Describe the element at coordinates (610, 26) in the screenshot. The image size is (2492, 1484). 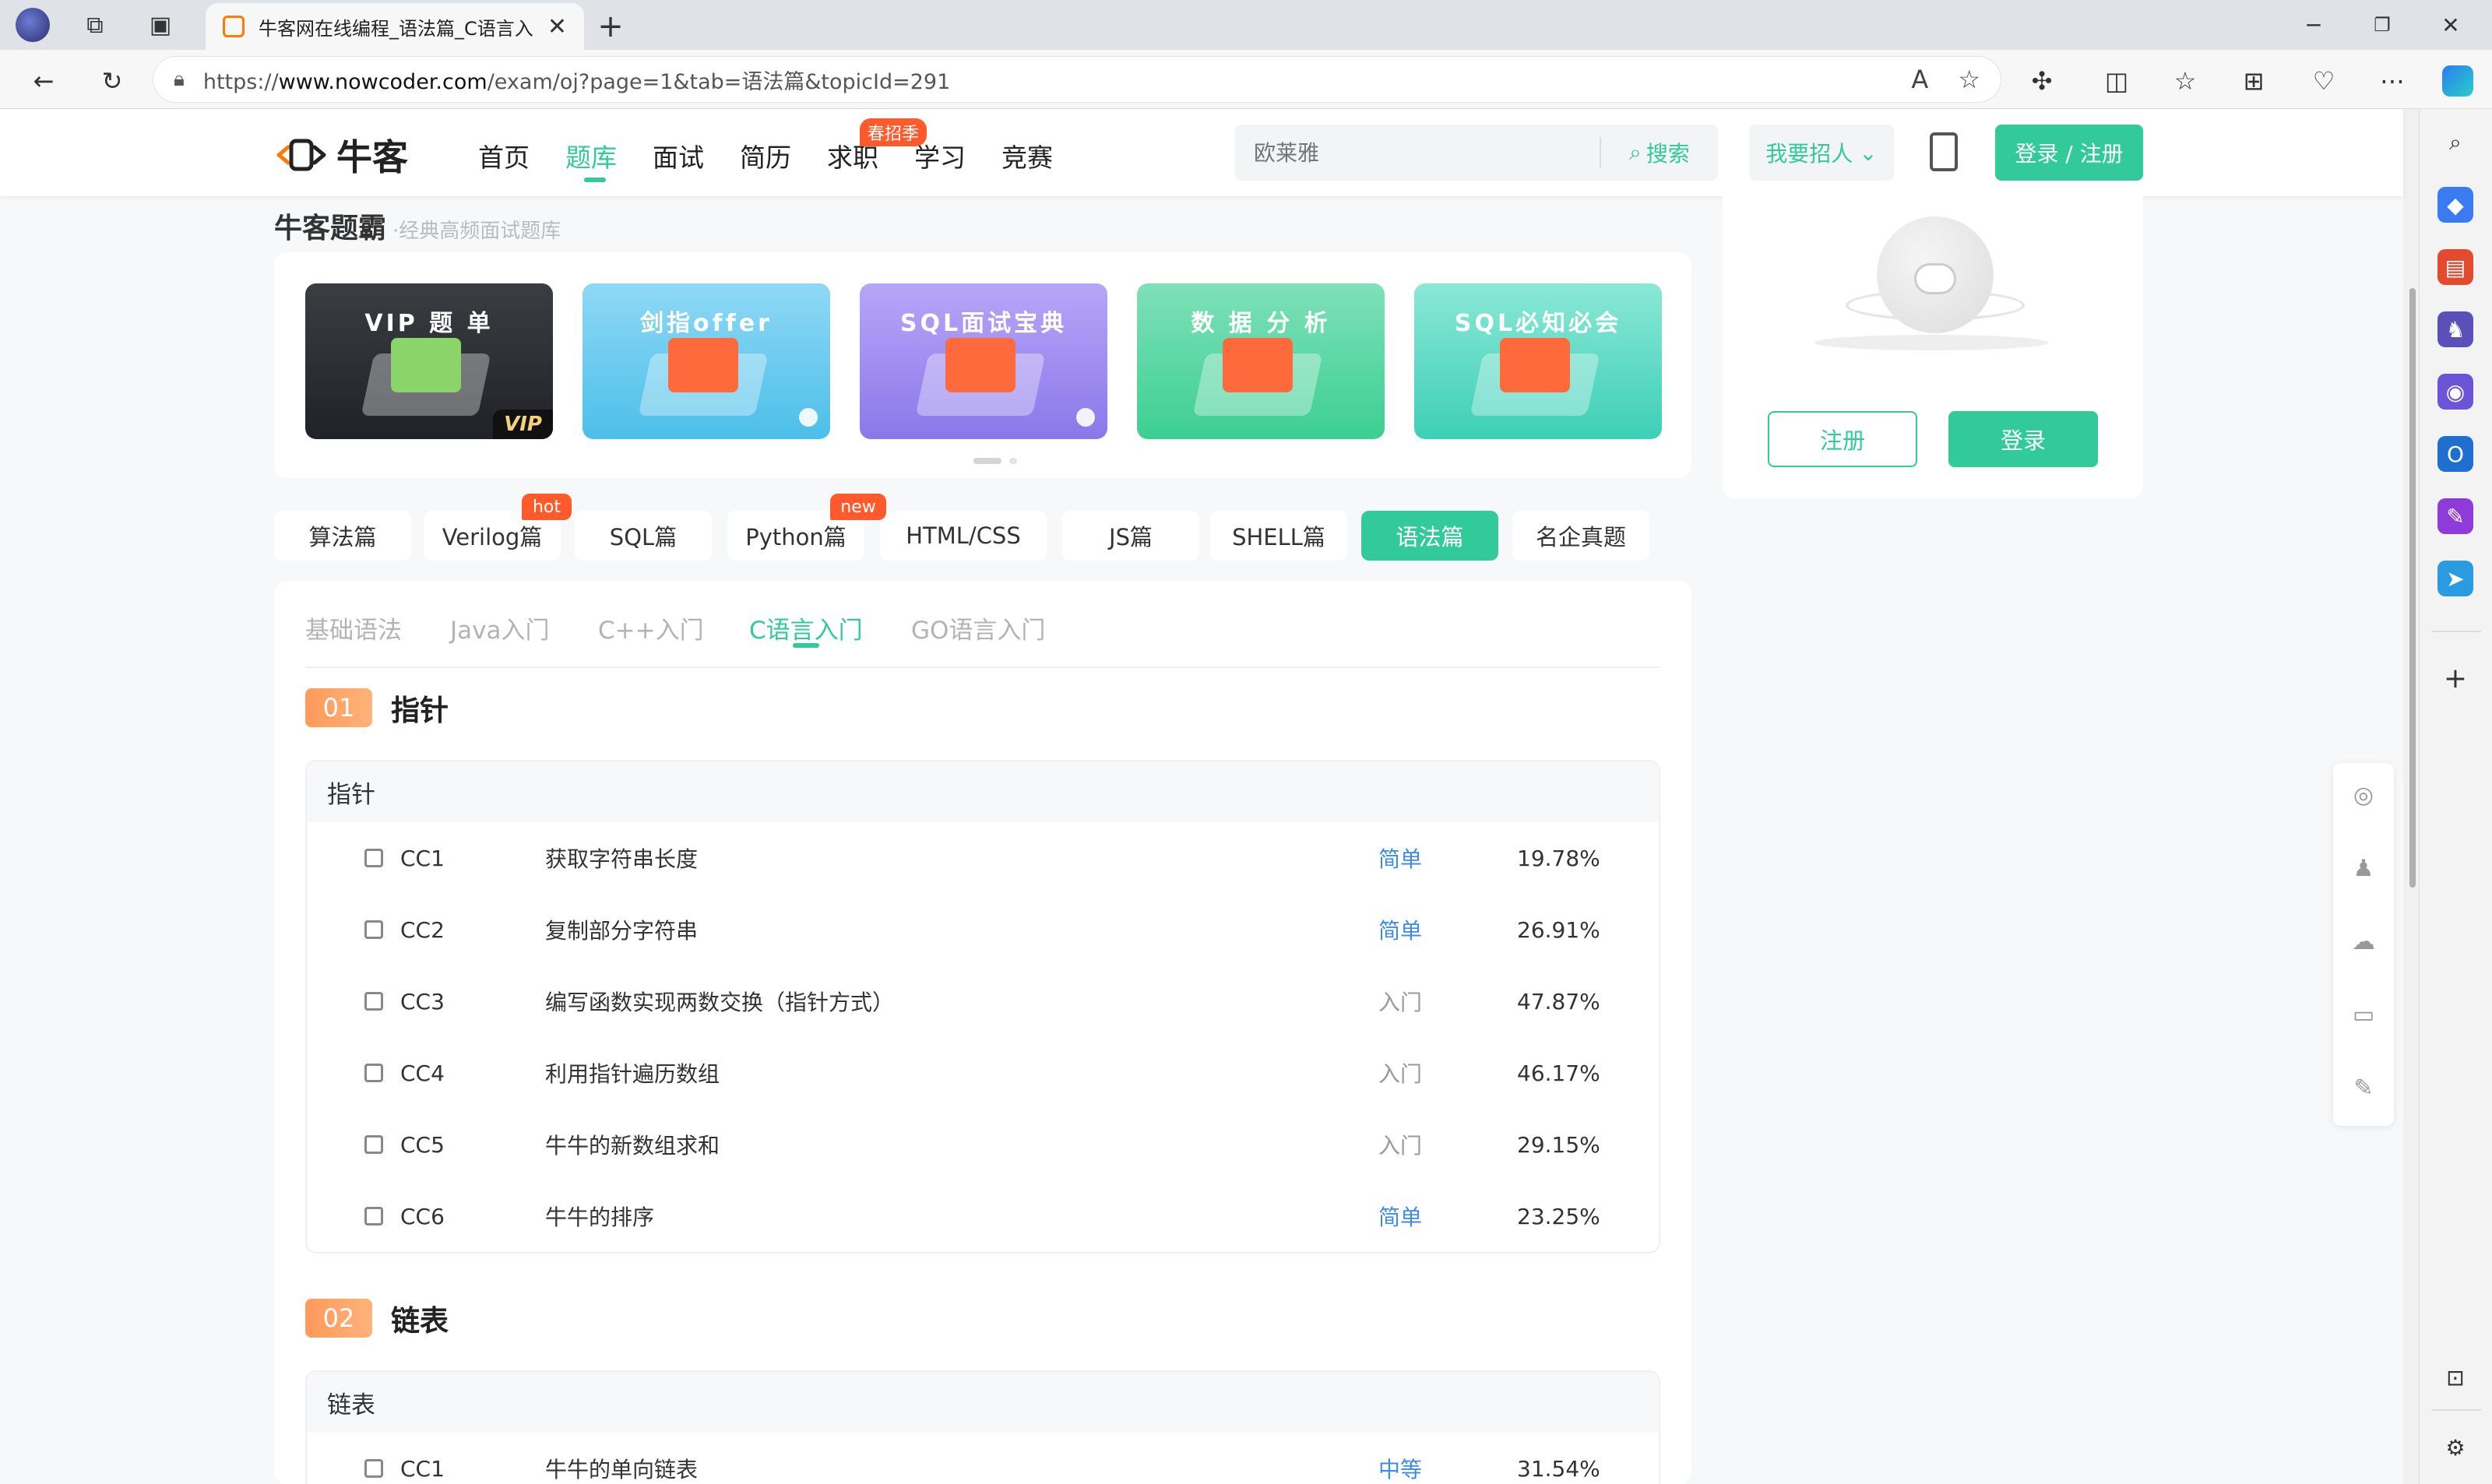
I see `new-tab-button: +` at that location.